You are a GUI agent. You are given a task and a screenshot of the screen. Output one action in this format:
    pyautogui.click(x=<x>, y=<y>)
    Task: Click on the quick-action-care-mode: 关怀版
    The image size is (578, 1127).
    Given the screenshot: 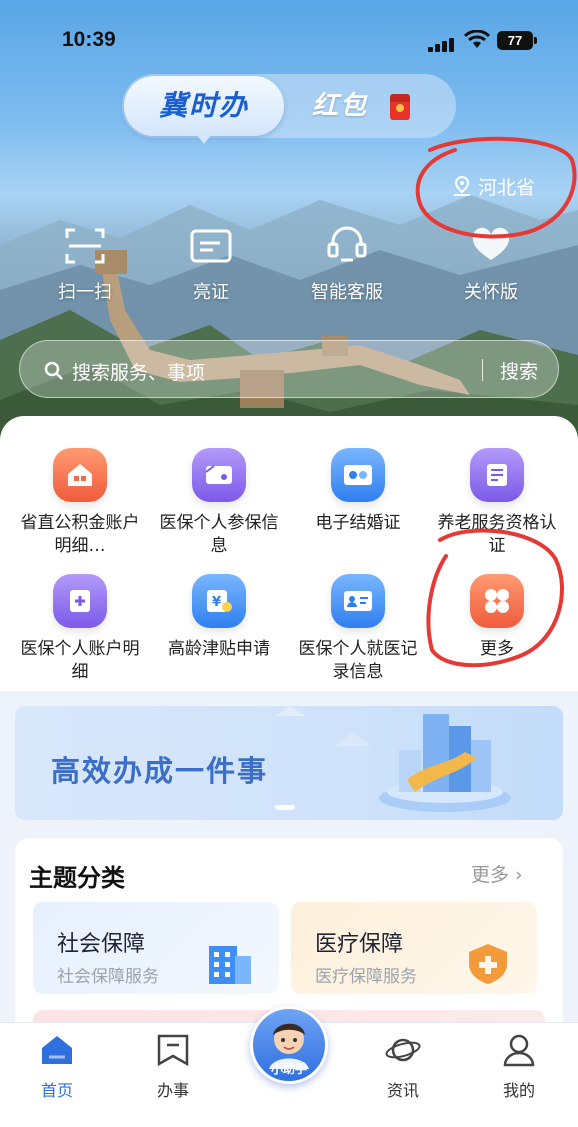 What is the action you would take?
    pyautogui.click(x=491, y=265)
    